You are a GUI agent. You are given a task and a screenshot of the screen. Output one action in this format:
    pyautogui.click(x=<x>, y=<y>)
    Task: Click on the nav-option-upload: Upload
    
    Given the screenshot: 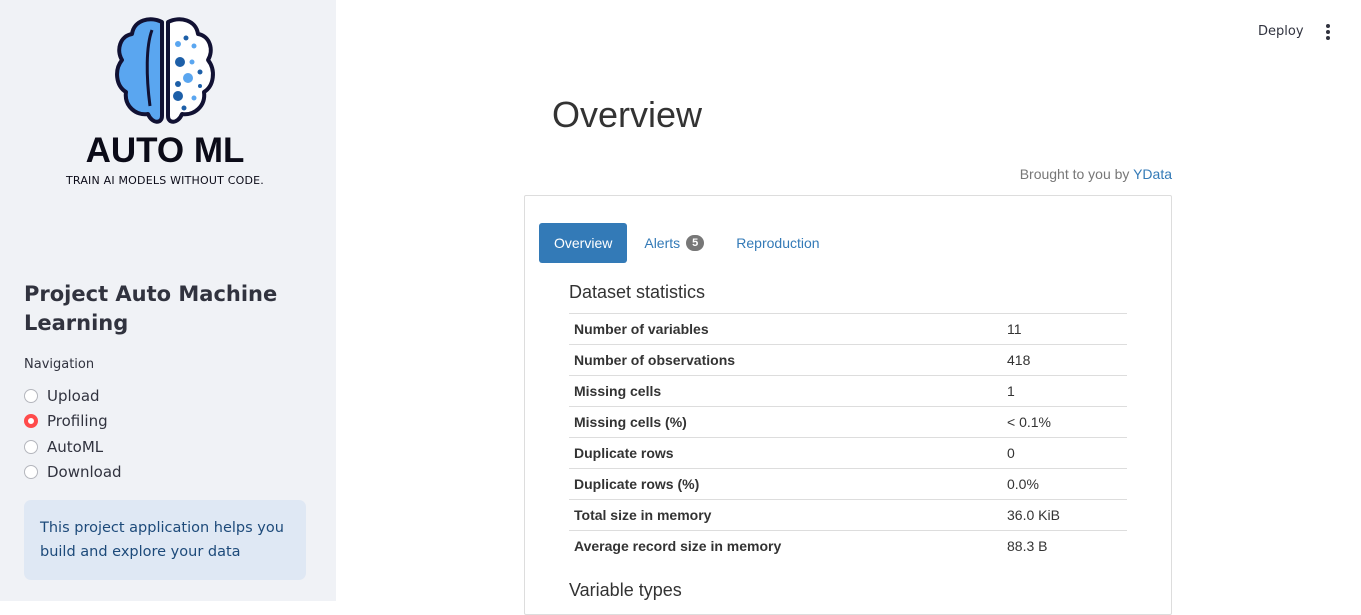 What is the action you would take?
    pyautogui.click(x=73, y=396)
    